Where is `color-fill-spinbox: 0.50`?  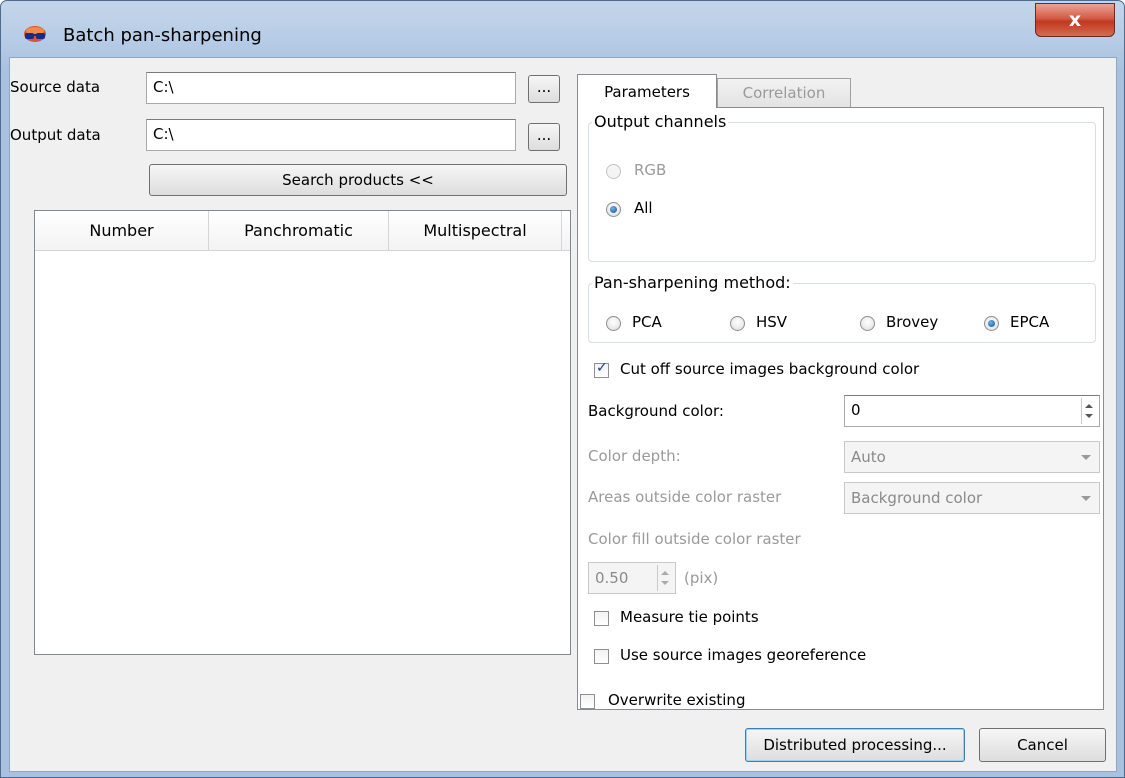
color-fill-spinbox: 0.50 is located at coordinates (632, 578).